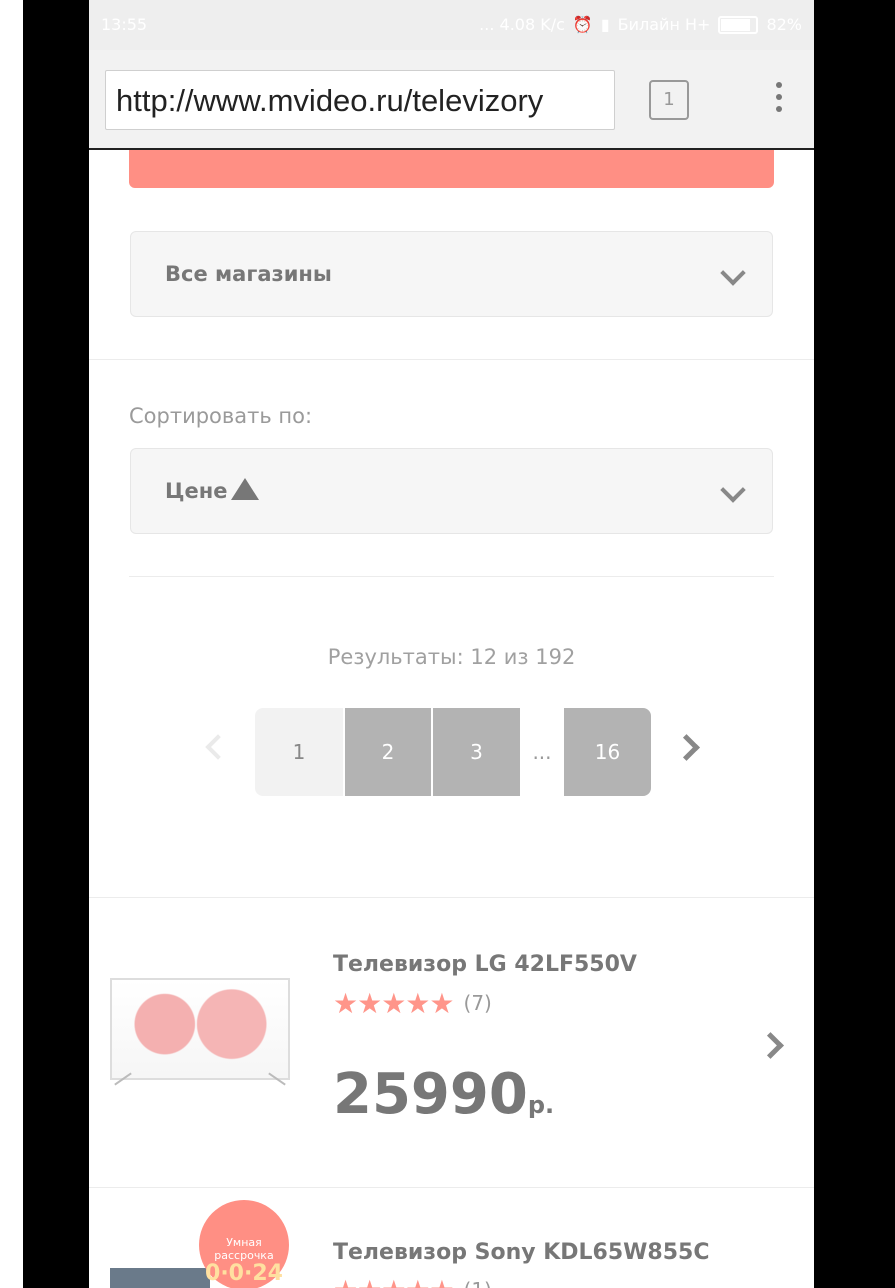 The image size is (895, 1288). What do you see at coordinates (521, 1252) in the screenshot?
I see `product-title: Телевизор Sony KDL65W855C` at bounding box center [521, 1252].